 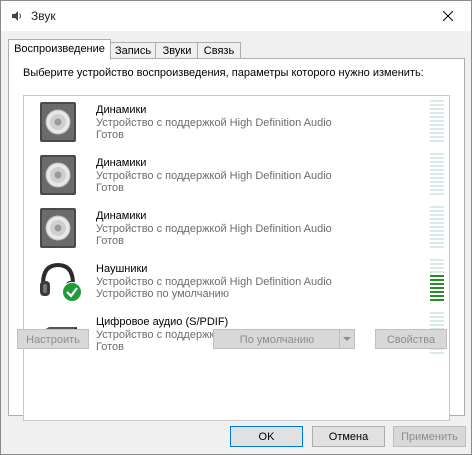 I want to click on device-name: Наушники, so click(x=122, y=269).